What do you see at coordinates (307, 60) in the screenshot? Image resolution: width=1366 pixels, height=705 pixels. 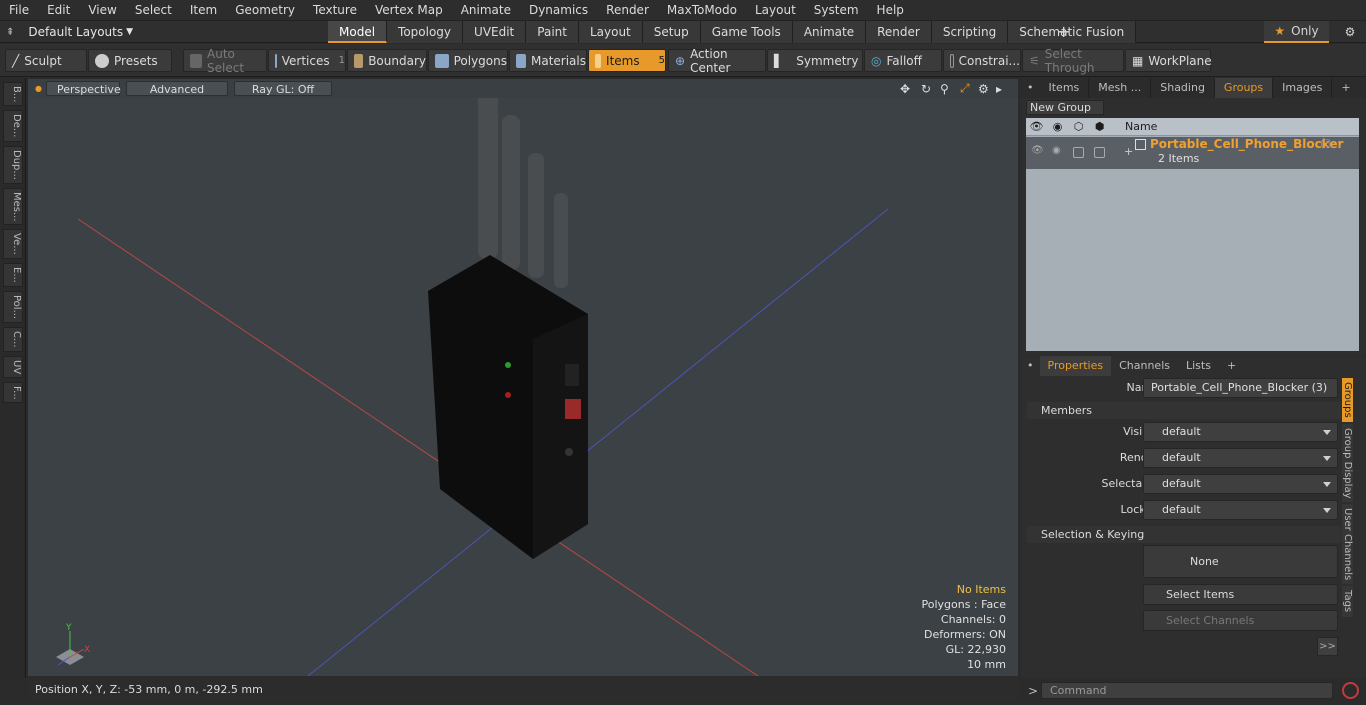 I see `vertices-button: Vertices 1` at bounding box center [307, 60].